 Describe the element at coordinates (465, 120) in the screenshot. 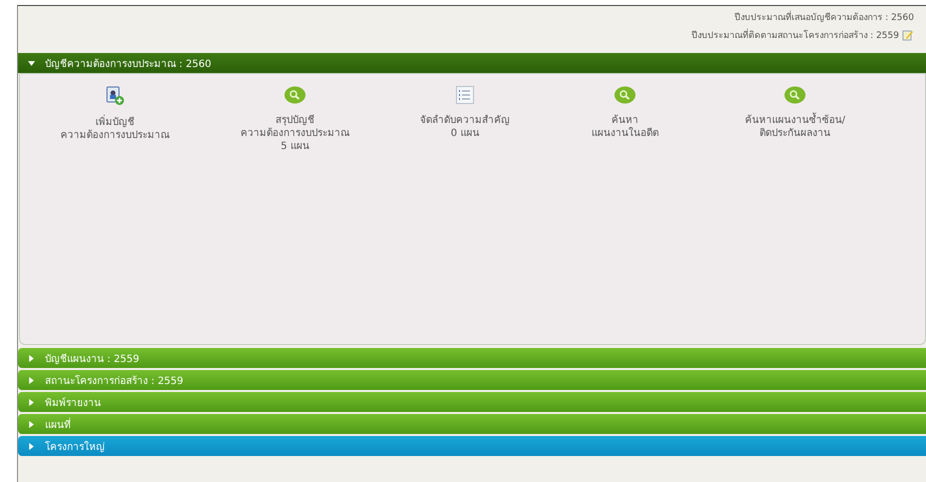

I see `tool-label: จัดลำดับความสำคัญ` at that location.